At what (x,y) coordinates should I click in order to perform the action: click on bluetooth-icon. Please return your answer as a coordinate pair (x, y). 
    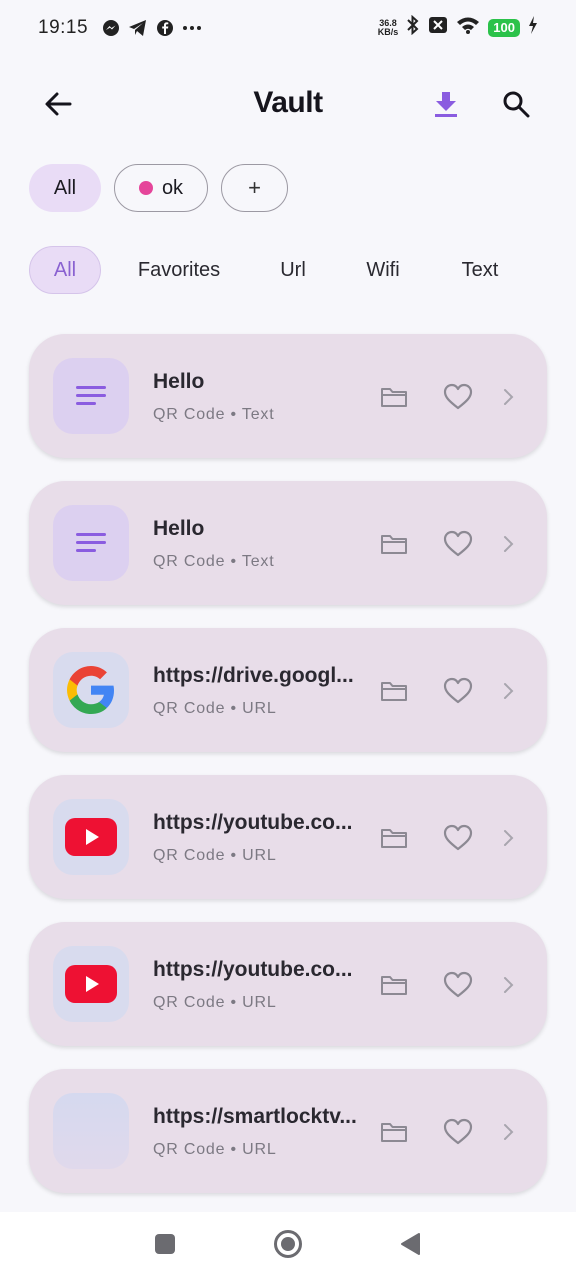
    Looking at the image, I should click on (413, 27).